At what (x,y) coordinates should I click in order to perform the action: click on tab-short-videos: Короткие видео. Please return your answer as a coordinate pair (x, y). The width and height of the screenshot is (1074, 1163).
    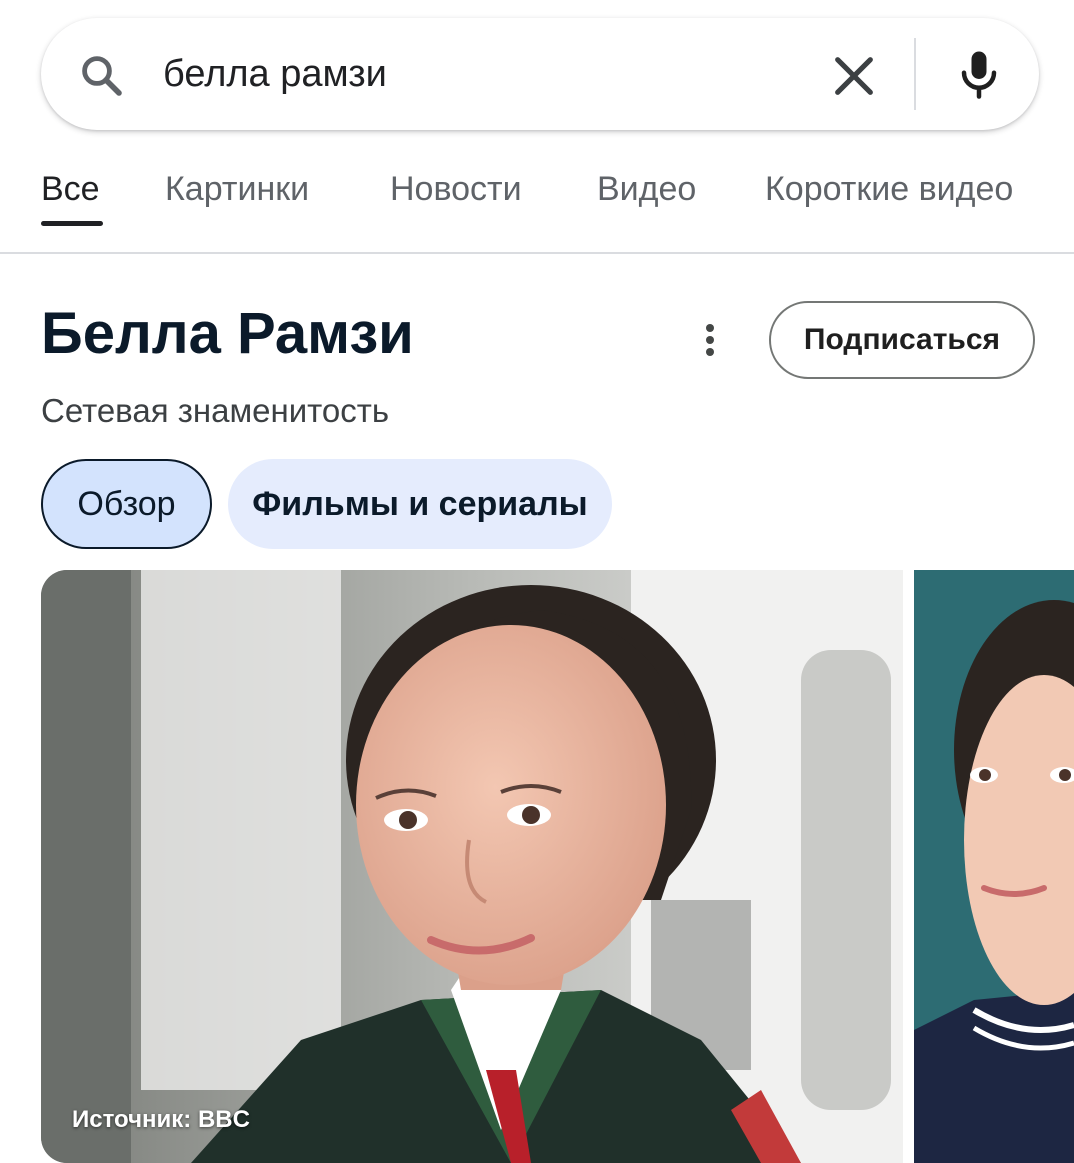
    Looking at the image, I should click on (889, 189).